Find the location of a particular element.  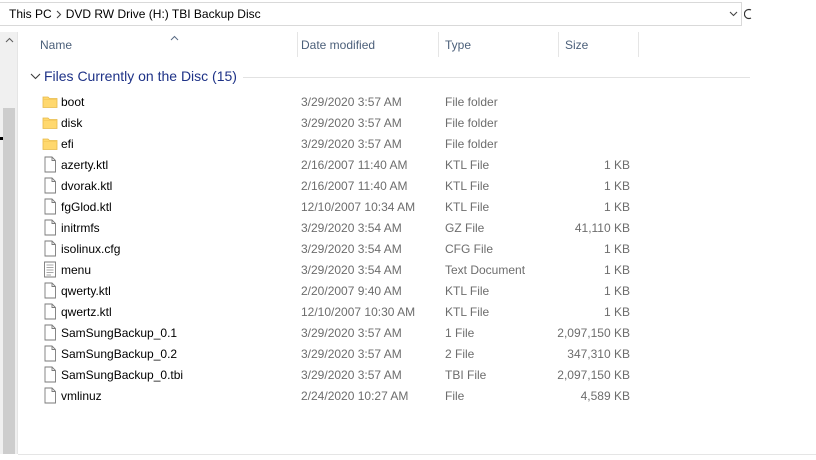

file-type: CFG File is located at coordinates (469, 248).